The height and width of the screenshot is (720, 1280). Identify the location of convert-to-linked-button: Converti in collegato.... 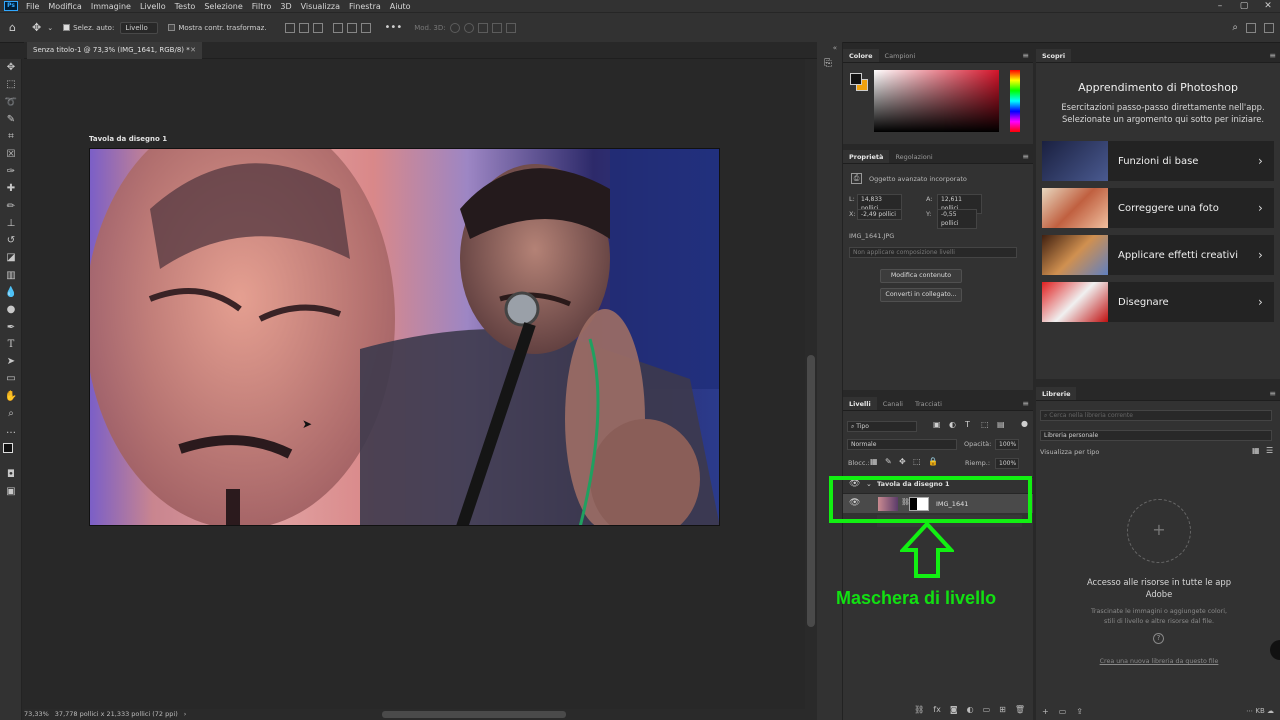
(921, 295).